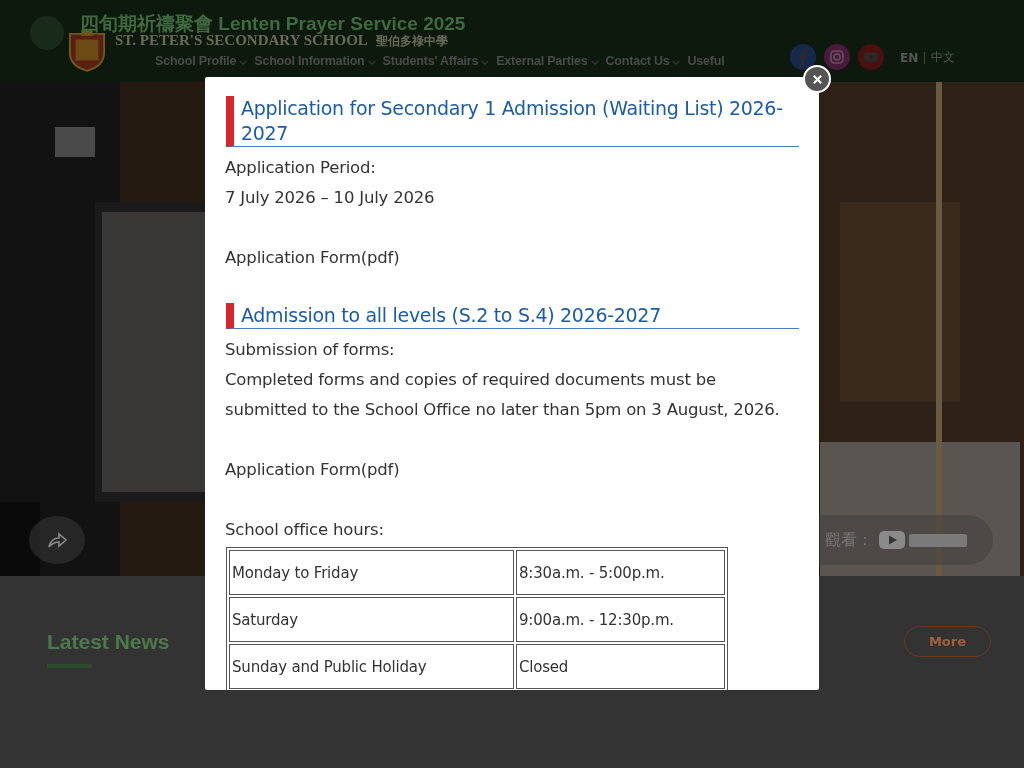  What do you see at coordinates (301, 168) in the screenshot?
I see `body-text: Application Period:` at bounding box center [301, 168].